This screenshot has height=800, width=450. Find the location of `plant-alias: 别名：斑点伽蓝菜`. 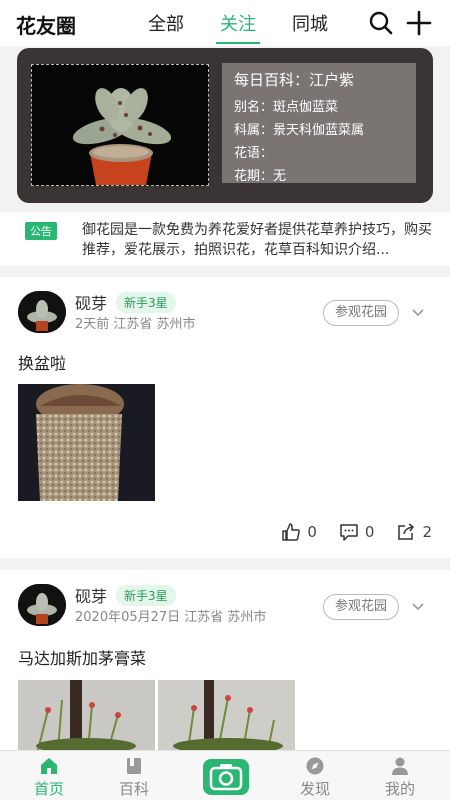

plant-alias: 别名：斑点伽蓝菜 is located at coordinates (286, 107).